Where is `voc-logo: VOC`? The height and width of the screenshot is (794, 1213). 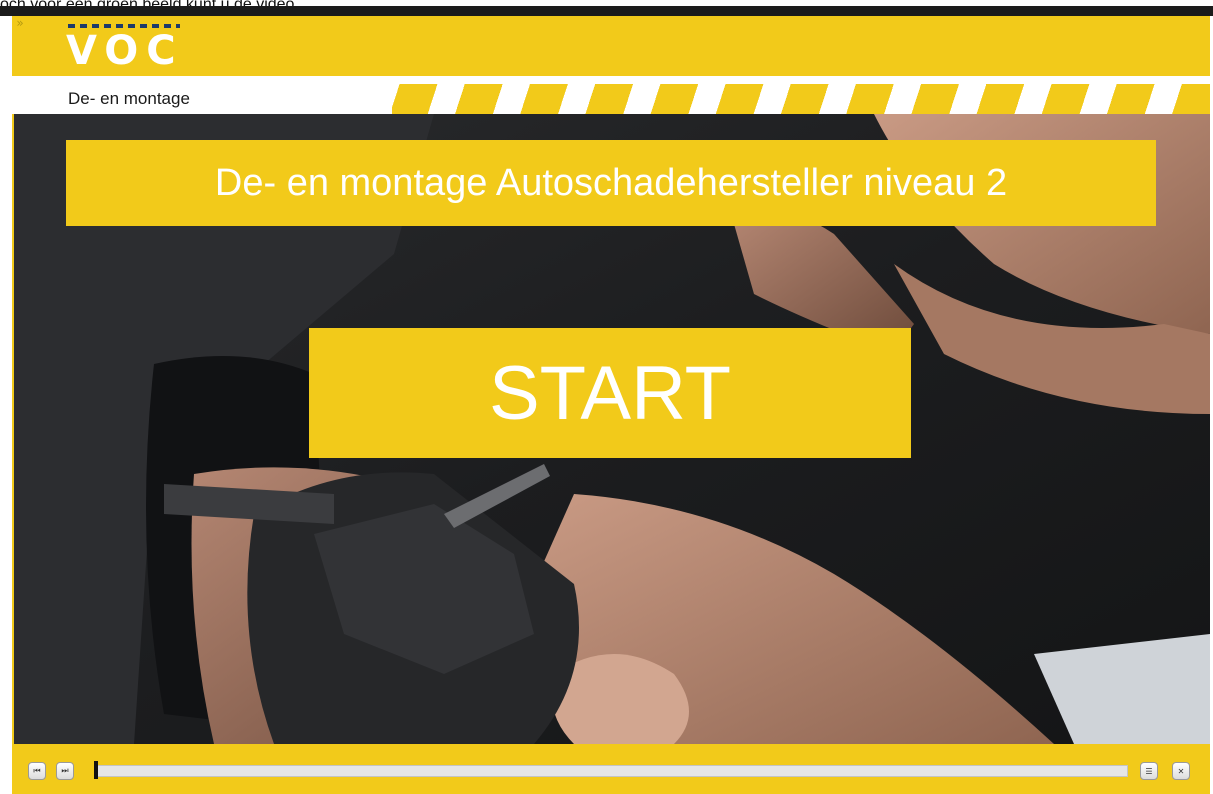
voc-logo: VOC is located at coordinates (126, 48).